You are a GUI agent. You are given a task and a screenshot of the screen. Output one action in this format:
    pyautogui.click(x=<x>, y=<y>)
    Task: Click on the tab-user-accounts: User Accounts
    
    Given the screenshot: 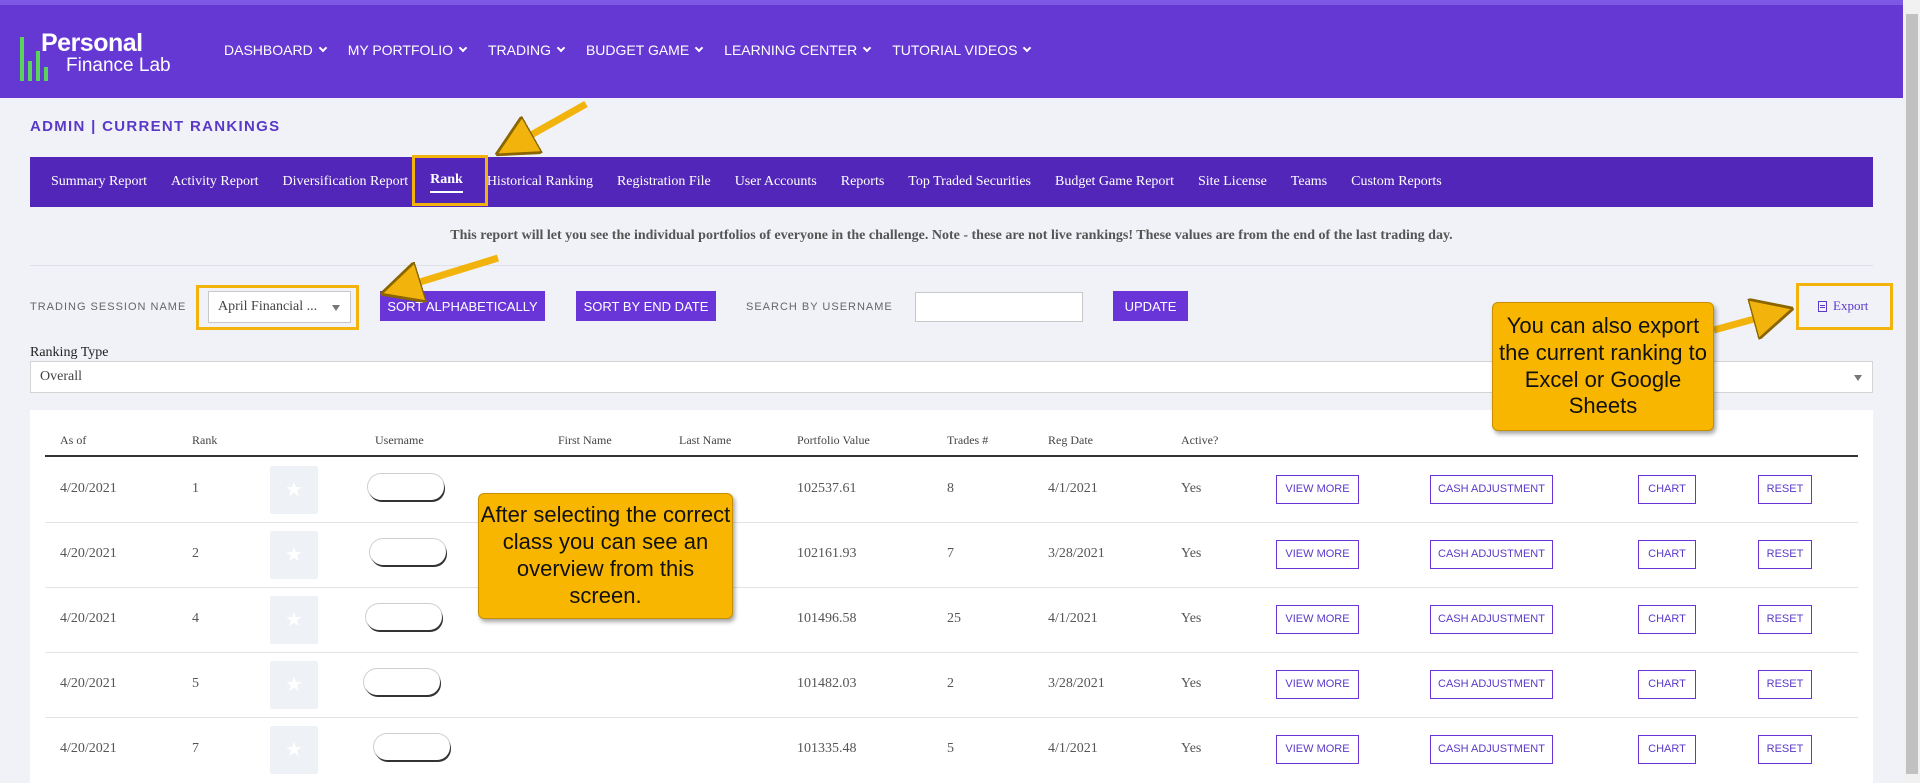 What is the action you would take?
    pyautogui.click(x=776, y=182)
    